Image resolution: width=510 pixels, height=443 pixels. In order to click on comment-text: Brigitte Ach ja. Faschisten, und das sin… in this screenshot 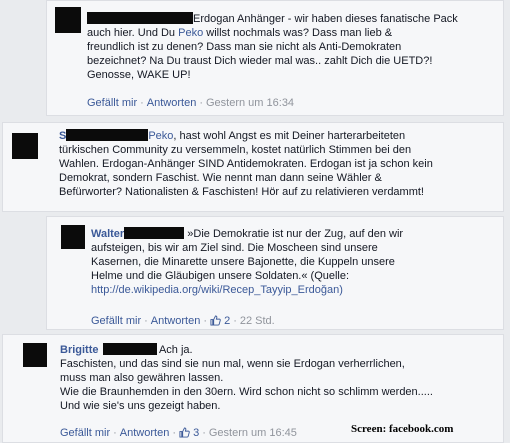, I will do `click(246, 377)`.